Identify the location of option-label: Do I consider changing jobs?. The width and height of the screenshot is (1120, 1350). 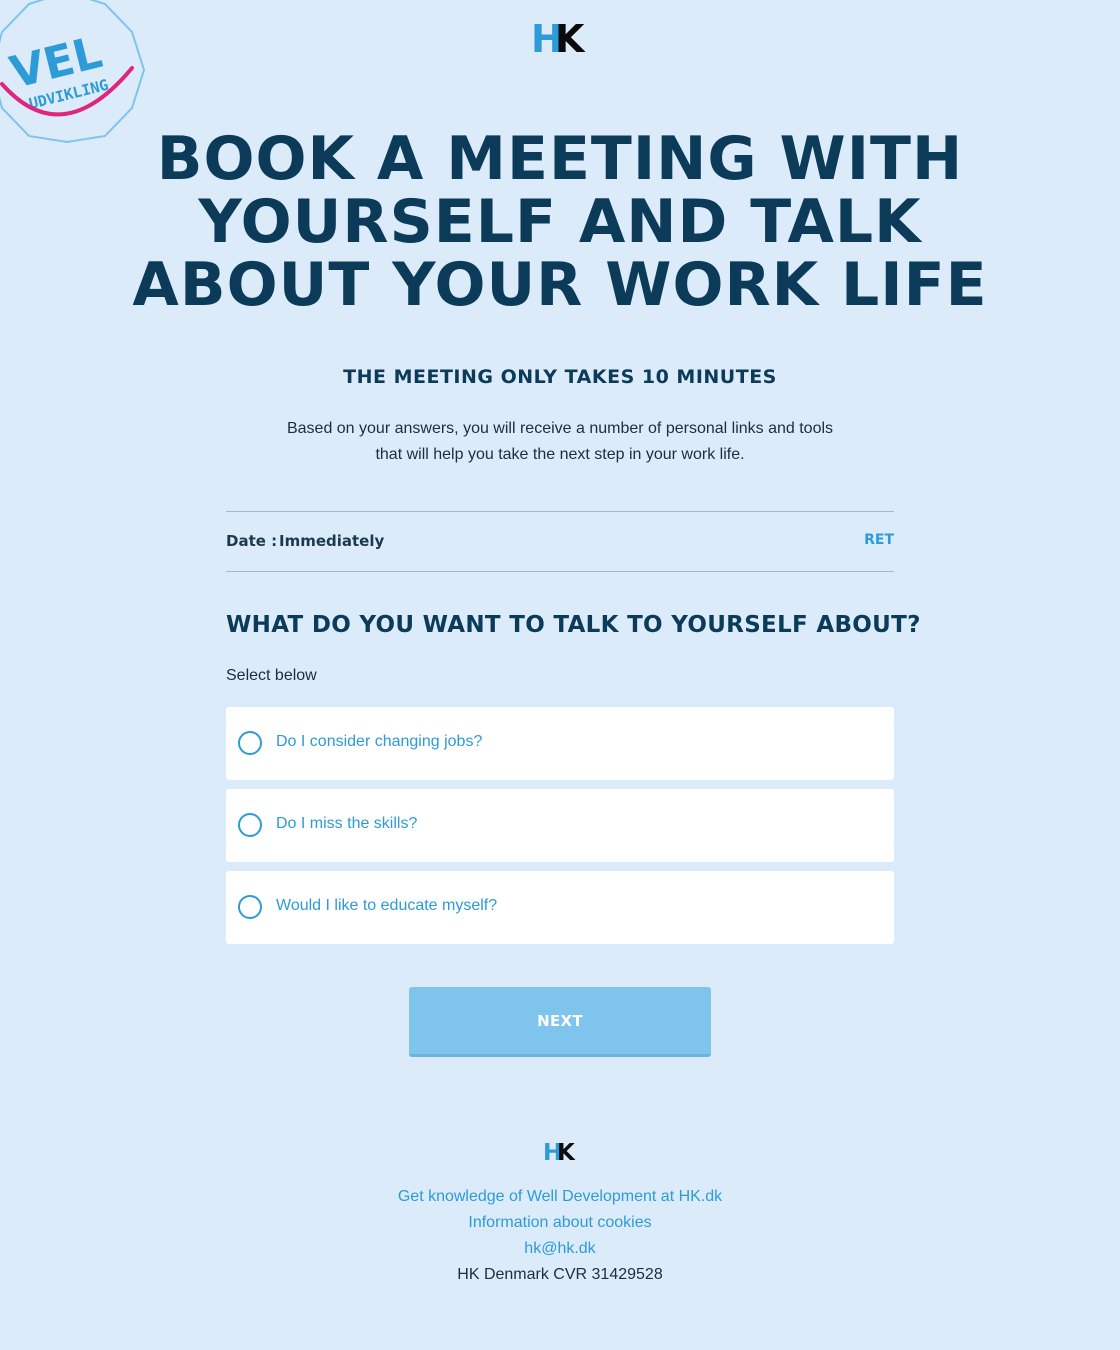
(379, 741).